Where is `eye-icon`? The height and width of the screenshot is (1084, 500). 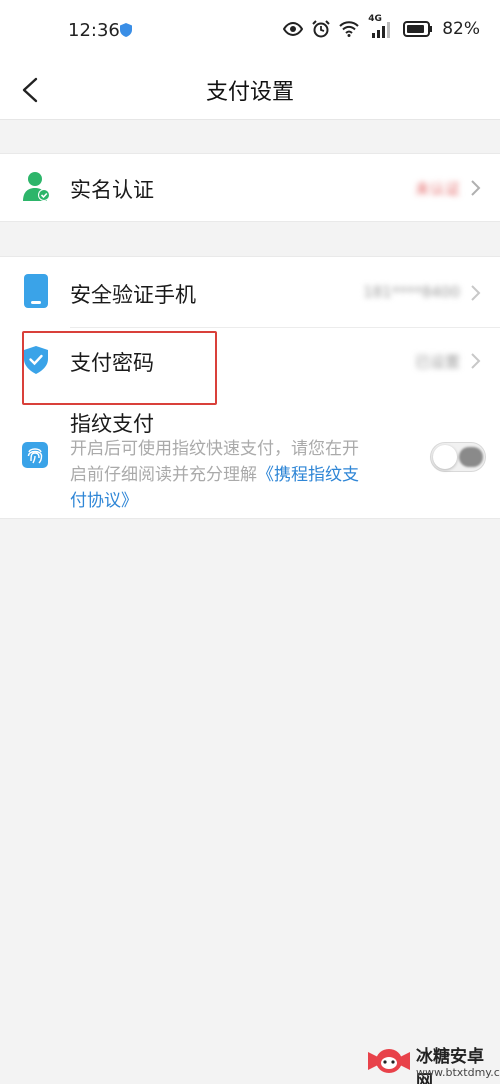 eye-icon is located at coordinates (293, 29).